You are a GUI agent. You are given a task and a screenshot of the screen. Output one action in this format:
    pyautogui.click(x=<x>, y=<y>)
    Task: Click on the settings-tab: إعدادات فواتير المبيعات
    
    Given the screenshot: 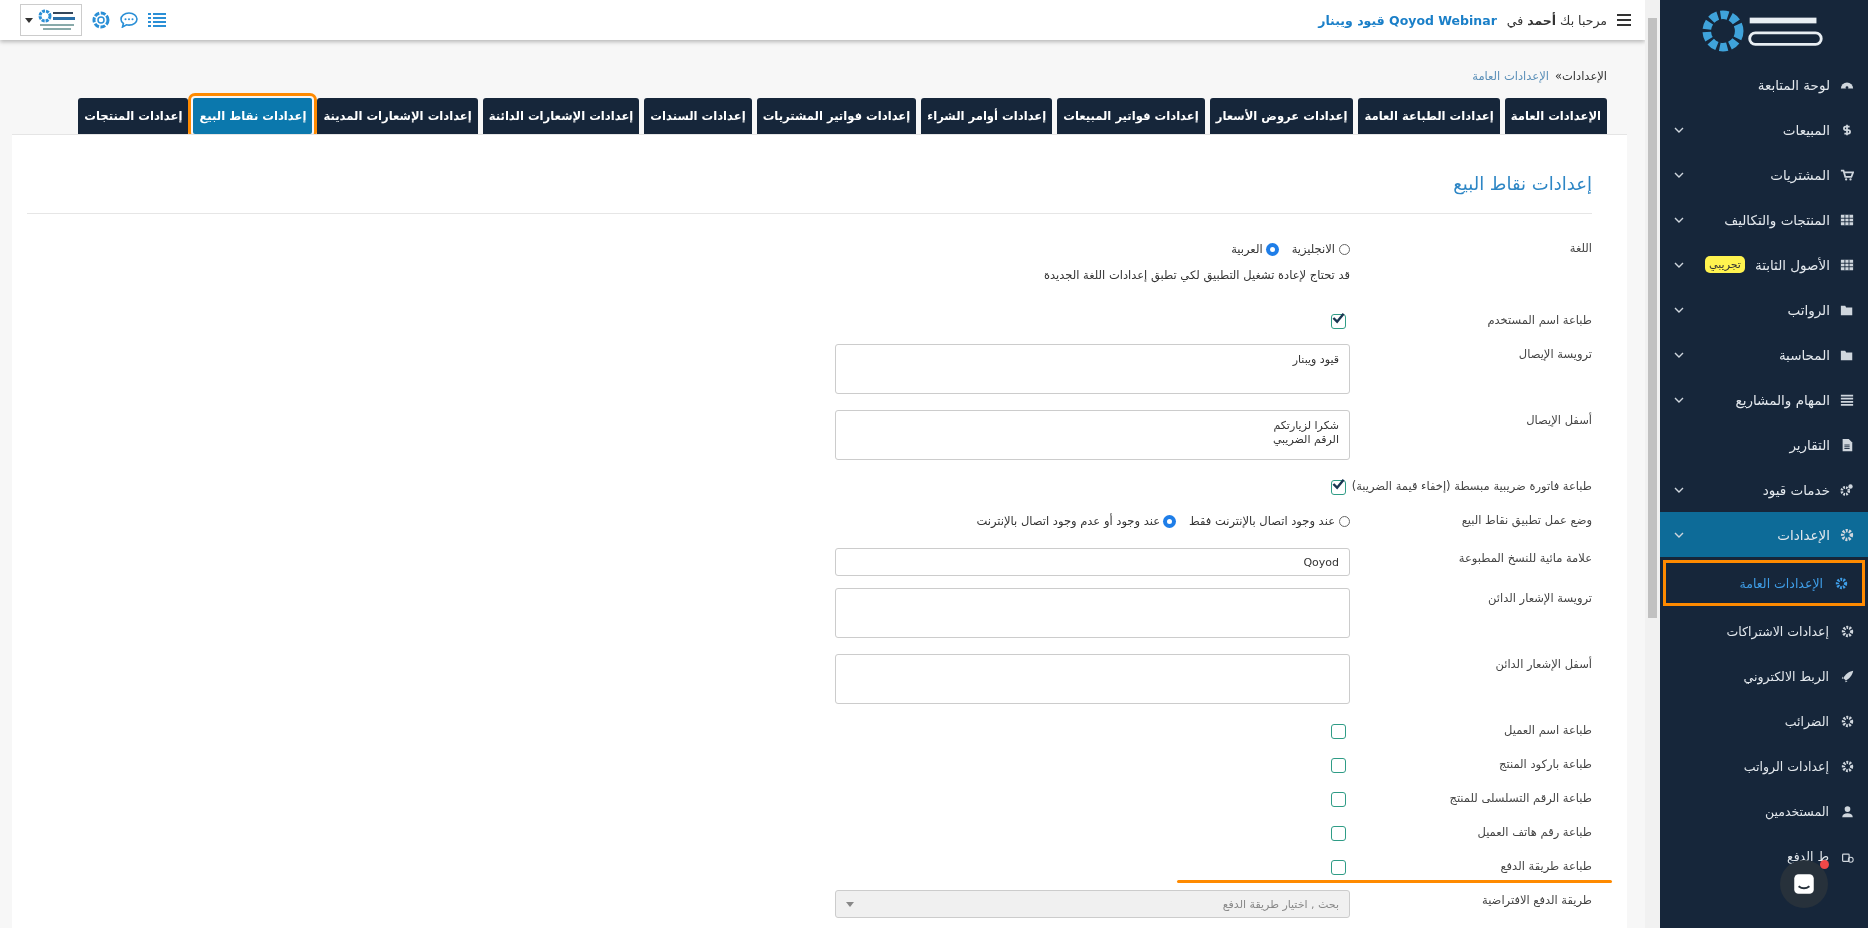 What is the action you would take?
    pyautogui.click(x=1131, y=116)
    